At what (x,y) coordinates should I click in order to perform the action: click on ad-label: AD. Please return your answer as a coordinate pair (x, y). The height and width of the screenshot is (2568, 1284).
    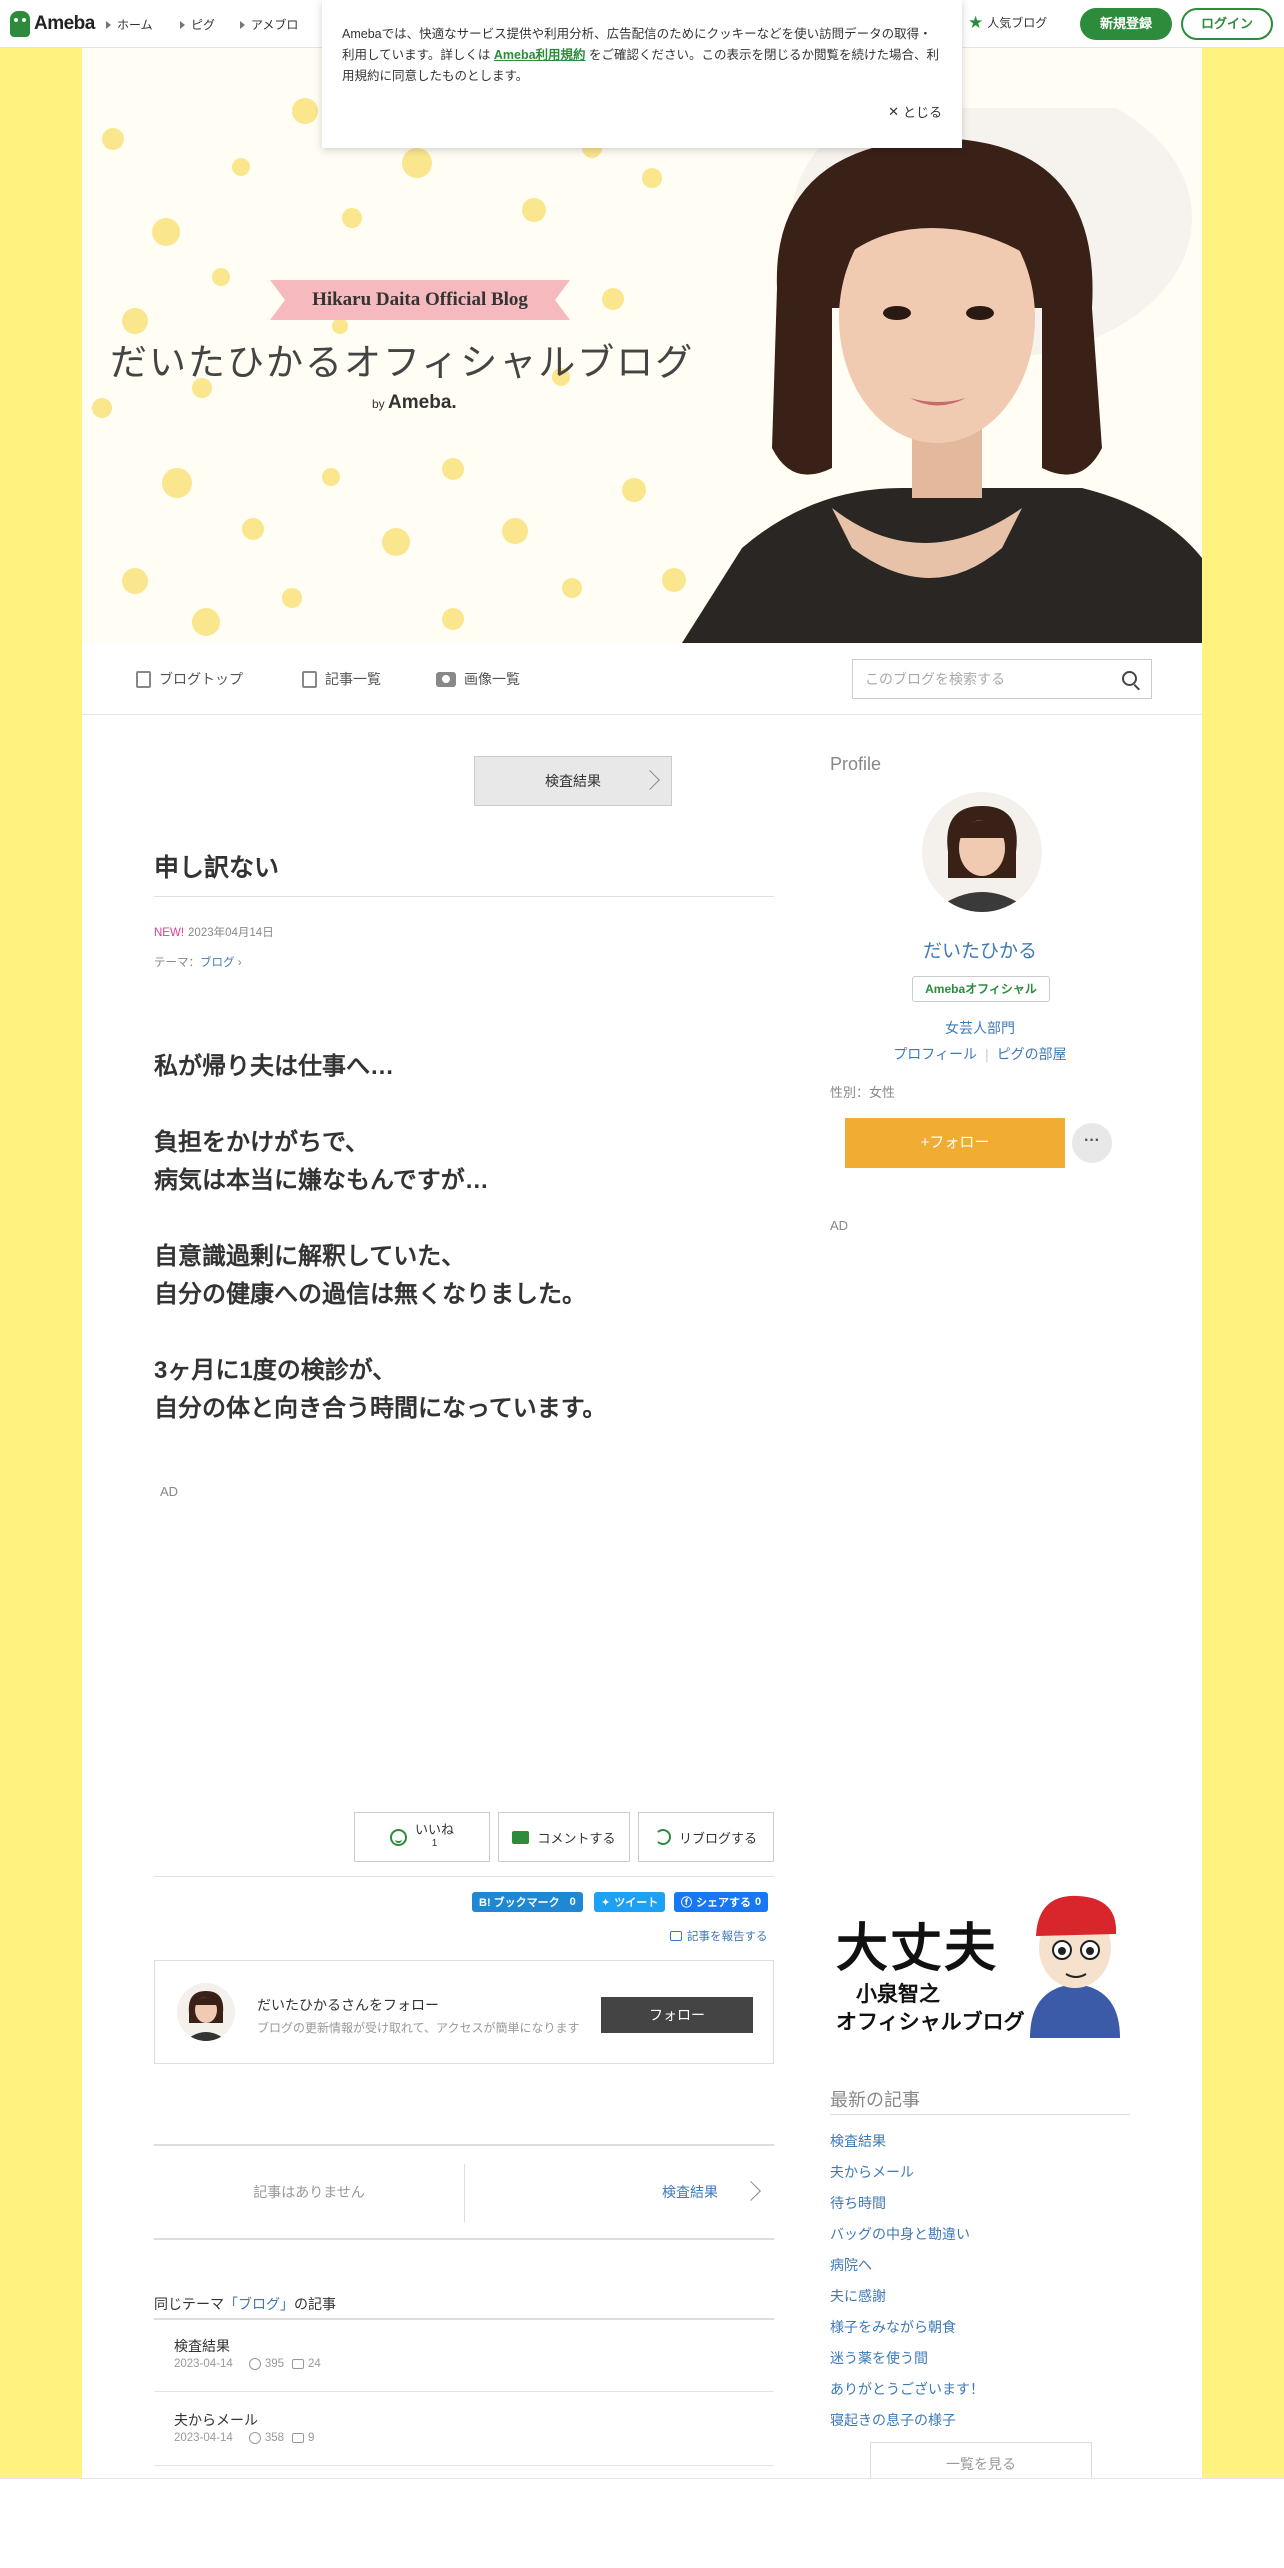
    Looking at the image, I should click on (839, 1225).